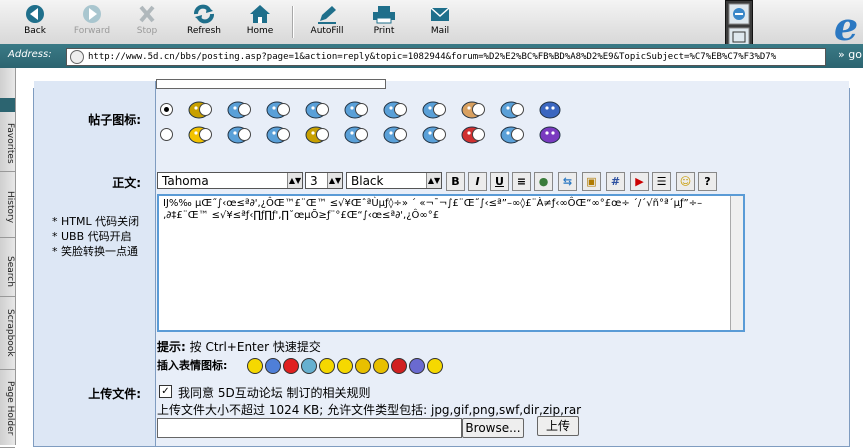 This screenshot has width=863, height=448. What do you see at coordinates (7, 275) in the screenshot?
I see `sidebar-tab-search: Search` at bounding box center [7, 275].